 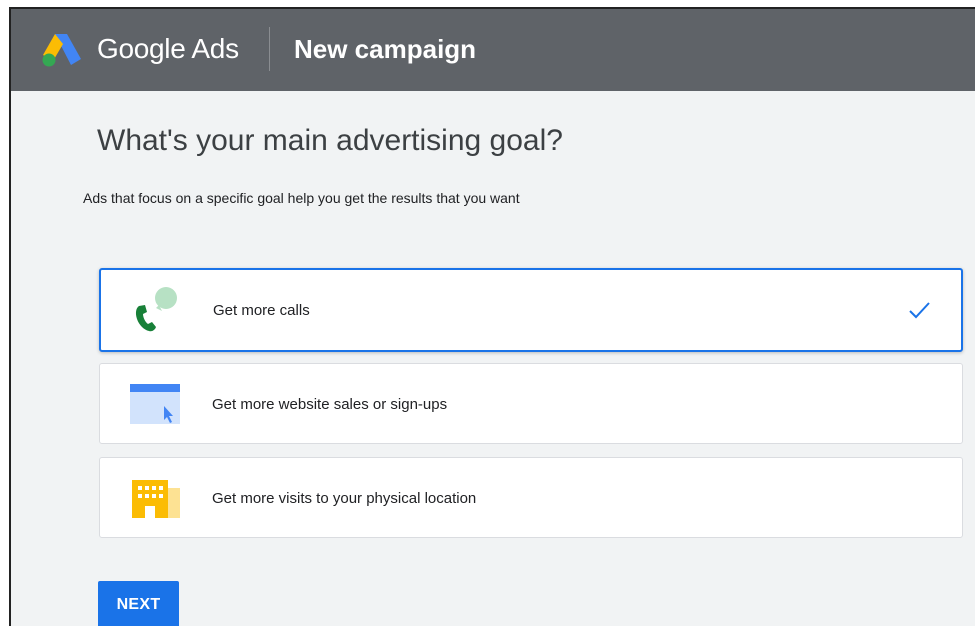 What do you see at coordinates (330, 404) in the screenshot?
I see `goal-label: Get more website sales or sign-ups` at bounding box center [330, 404].